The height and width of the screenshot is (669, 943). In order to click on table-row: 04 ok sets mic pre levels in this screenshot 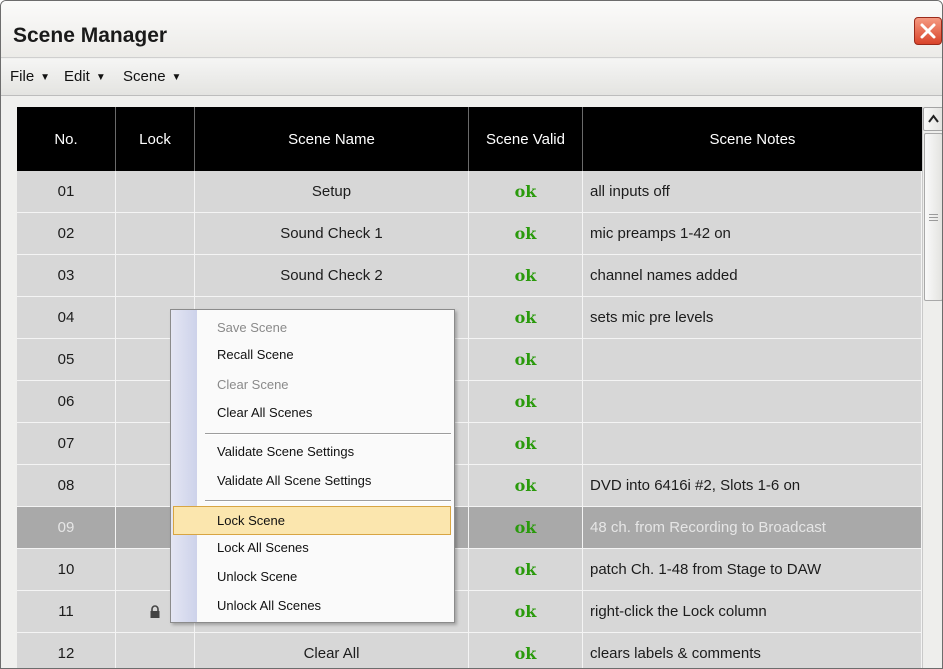, I will do `click(469, 318)`.